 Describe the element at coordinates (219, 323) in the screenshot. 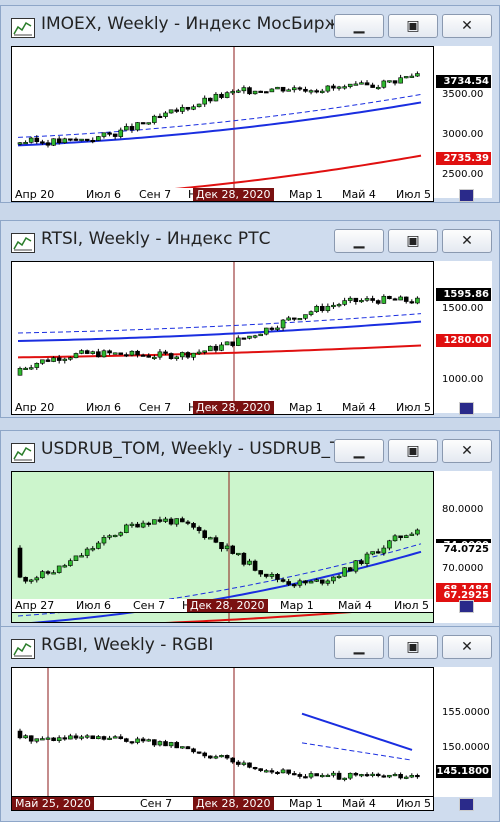

I see `ma-band-line` at that location.